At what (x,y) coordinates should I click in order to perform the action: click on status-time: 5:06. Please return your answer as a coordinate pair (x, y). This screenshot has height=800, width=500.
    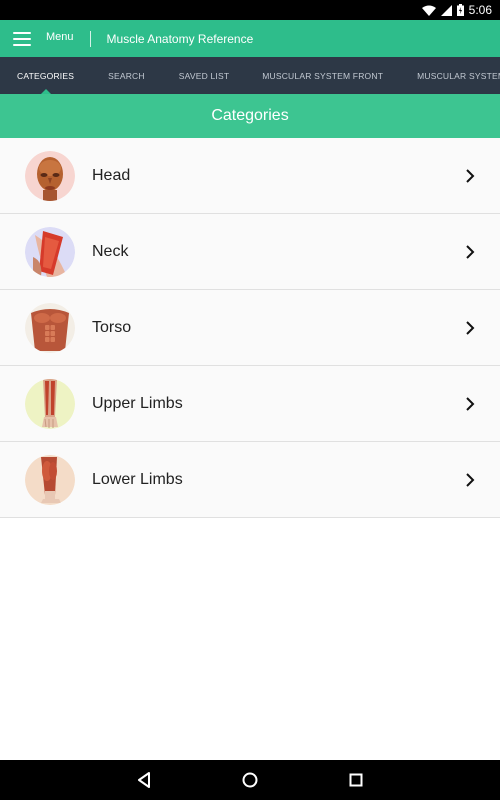
    Looking at the image, I should click on (480, 10).